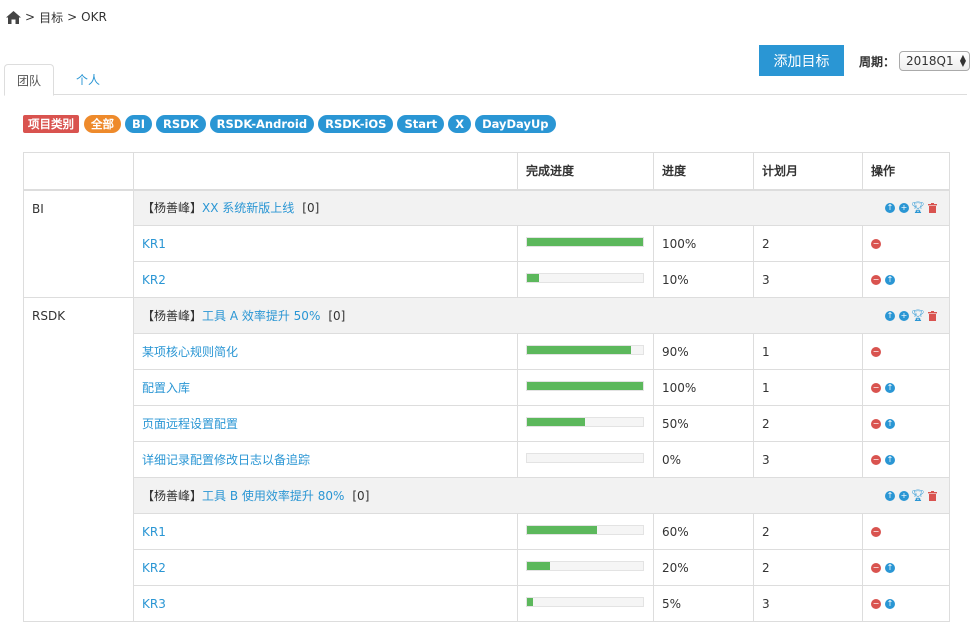 The height and width of the screenshot is (628, 973). I want to click on objective-title-group: 【杨善峰】工具 A 效率提升 50% [0], so click(243, 315).